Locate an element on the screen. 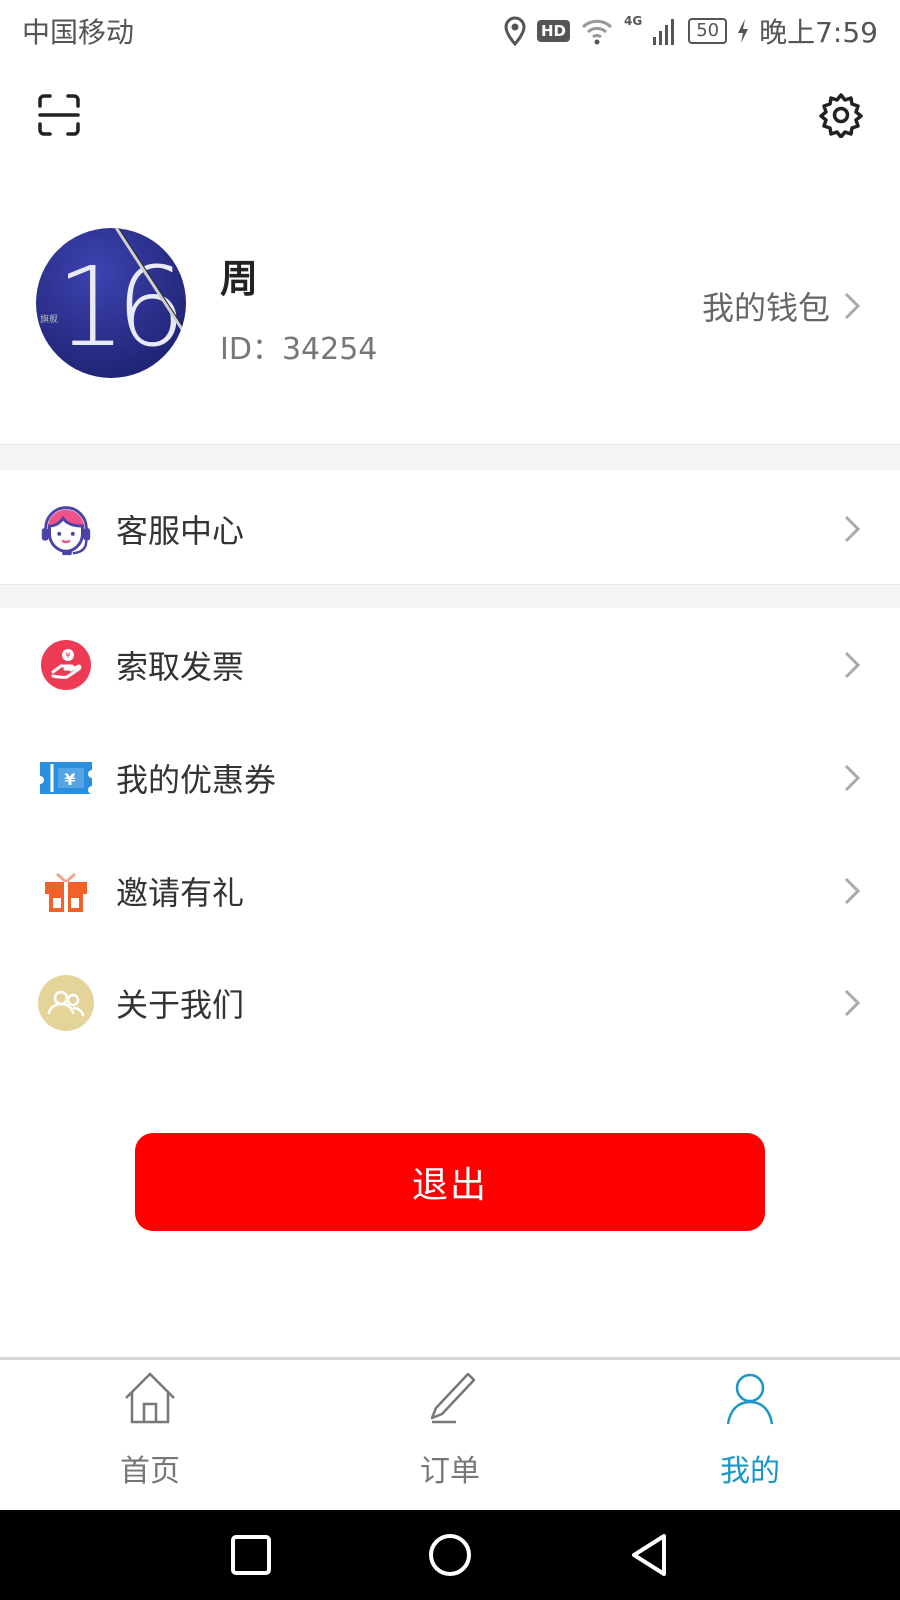 The height and width of the screenshot is (1600, 900). scan-button is located at coordinates (59, 115).